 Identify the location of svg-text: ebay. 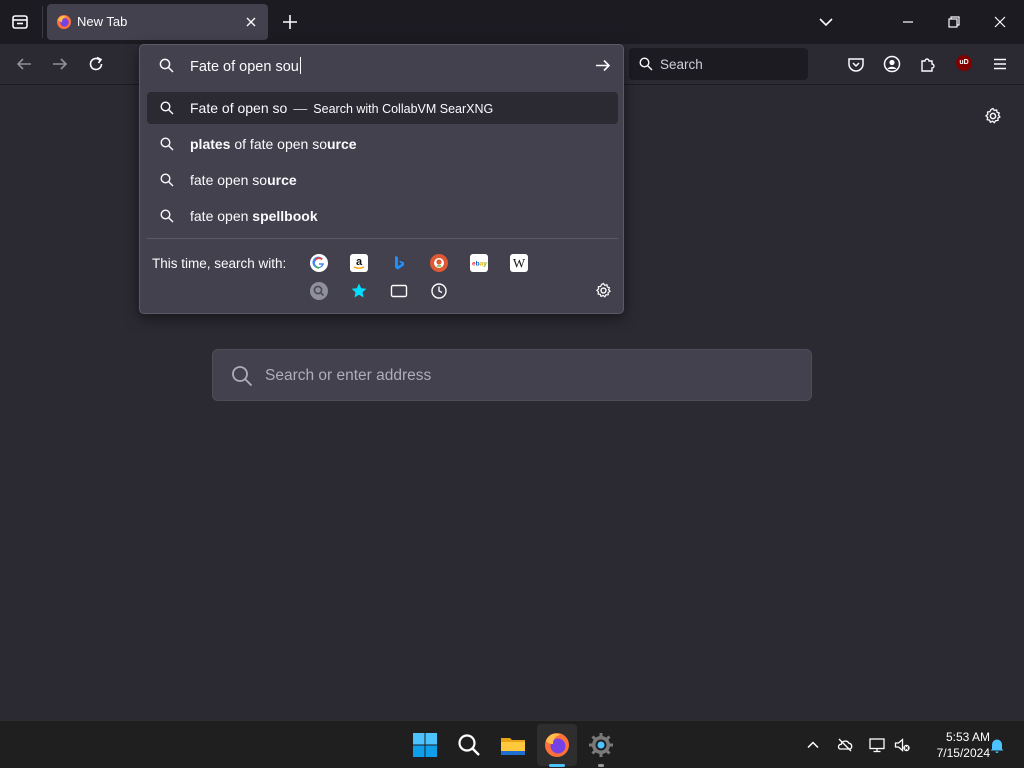
(479, 264).